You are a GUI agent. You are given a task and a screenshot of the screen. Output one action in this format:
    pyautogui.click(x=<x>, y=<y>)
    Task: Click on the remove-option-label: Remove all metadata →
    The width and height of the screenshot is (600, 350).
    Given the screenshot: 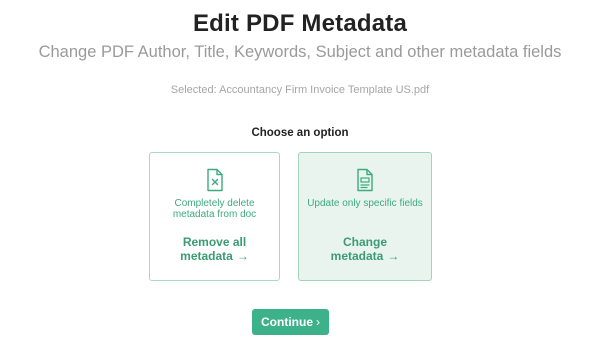 What is the action you would take?
    pyautogui.click(x=214, y=249)
    